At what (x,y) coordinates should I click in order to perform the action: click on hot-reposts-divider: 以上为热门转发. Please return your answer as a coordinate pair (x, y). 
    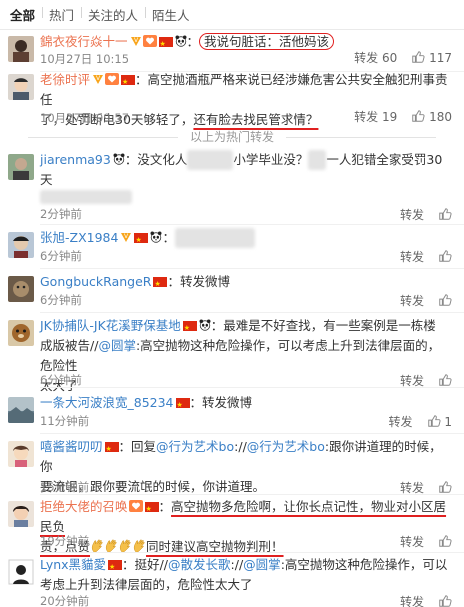
    Looking at the image, I should click on (232, 138).